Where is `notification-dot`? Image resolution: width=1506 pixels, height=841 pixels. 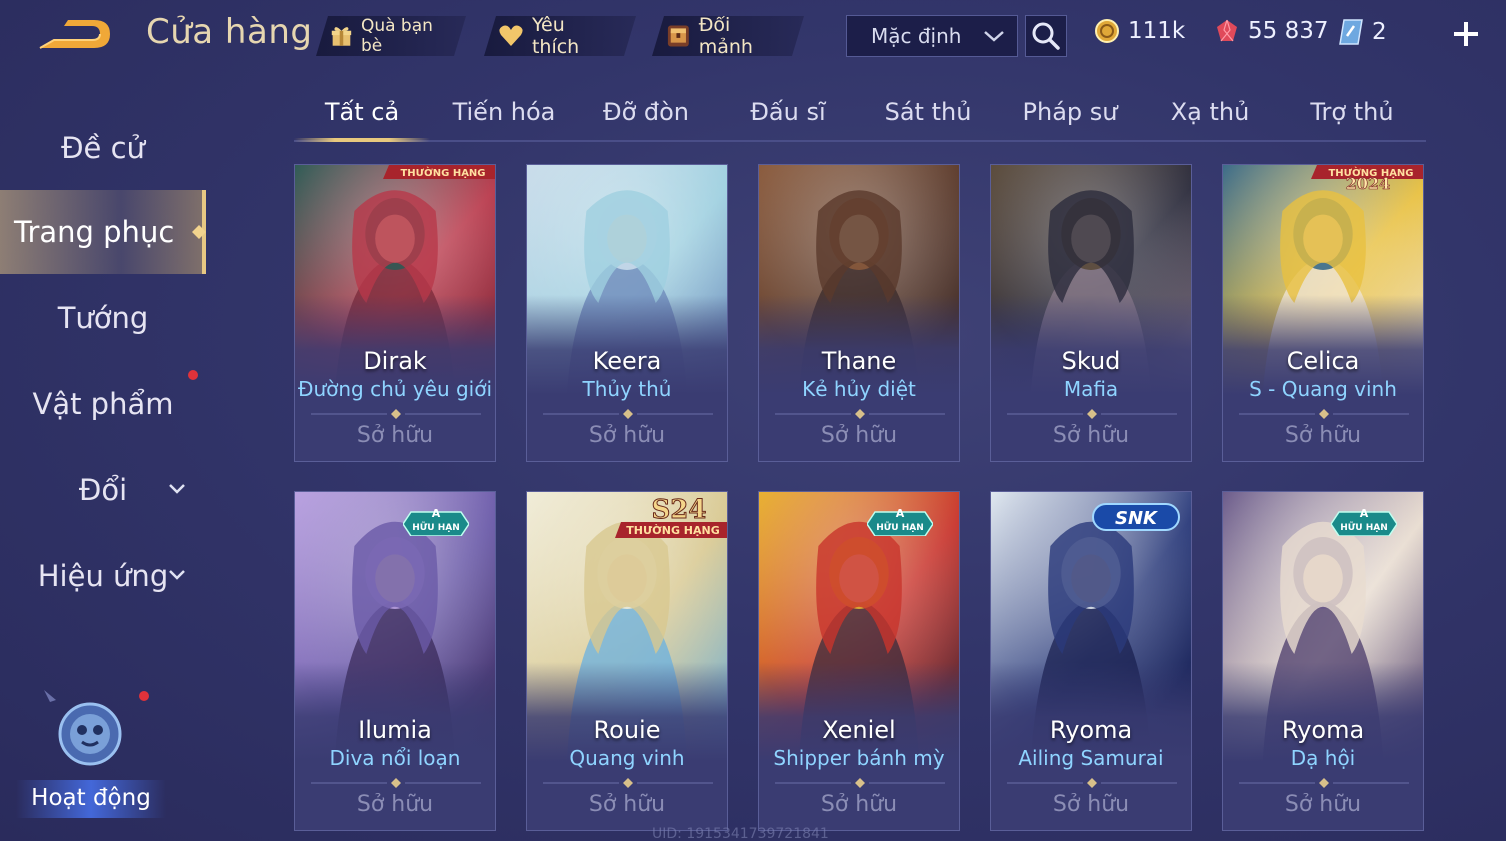
notification-dot is located at coordinates (193, 375).